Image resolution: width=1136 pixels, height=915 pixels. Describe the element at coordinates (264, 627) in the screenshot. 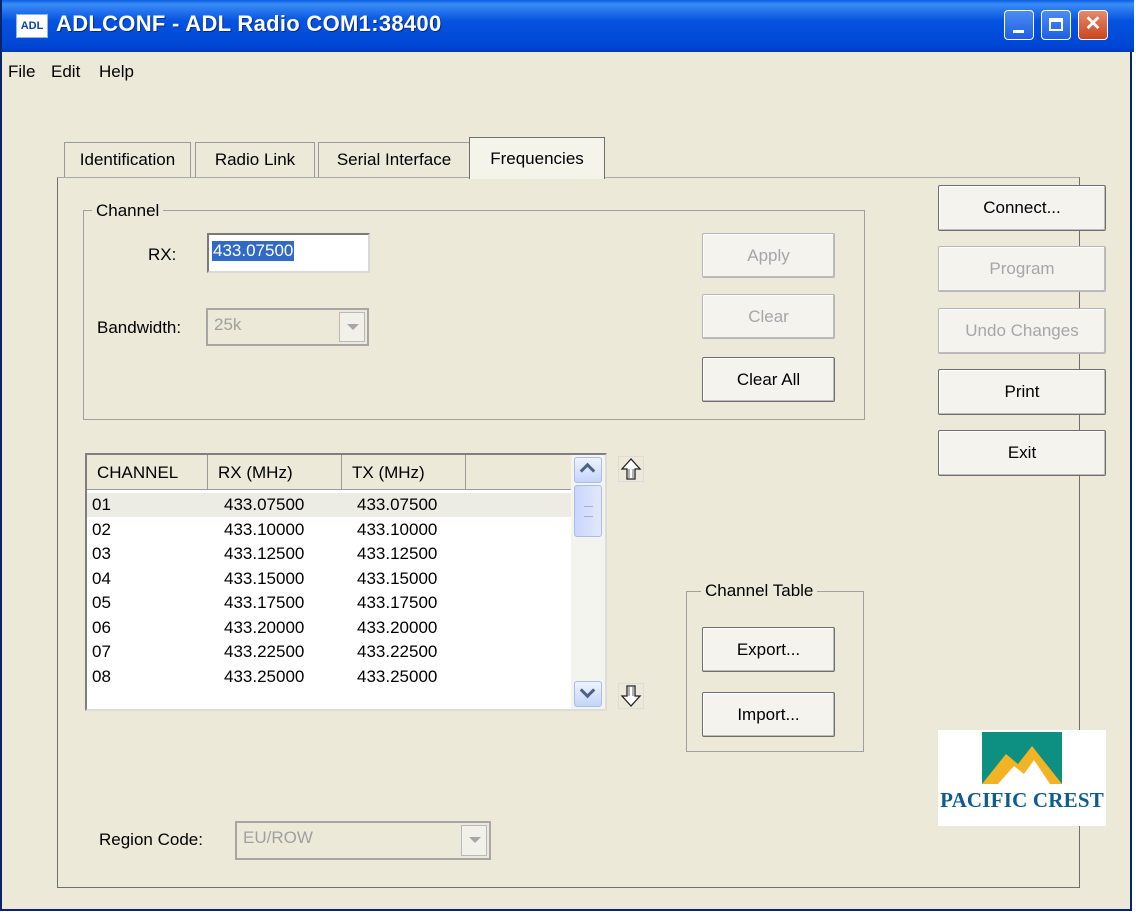

I see `cell-rx: 433.20000` at that location.